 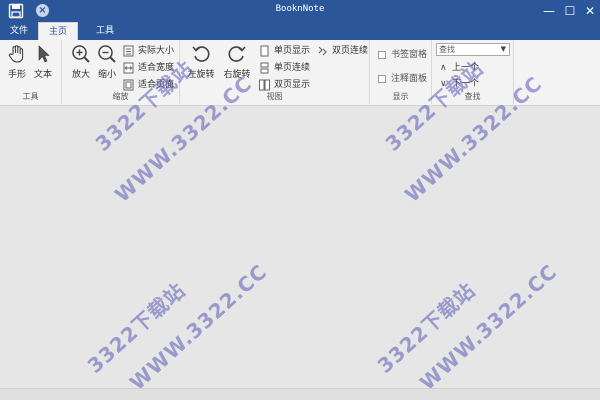 I want to click on status-bar, so click(x=300, y=394).